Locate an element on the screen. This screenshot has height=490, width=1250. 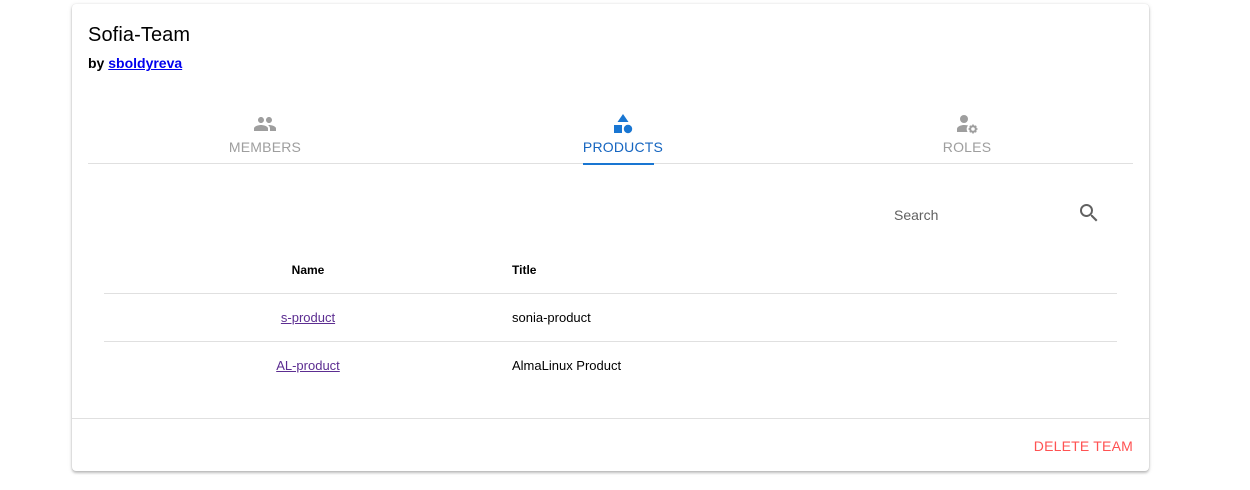
cell-name: AL-product is located at coordinates (308, 366).